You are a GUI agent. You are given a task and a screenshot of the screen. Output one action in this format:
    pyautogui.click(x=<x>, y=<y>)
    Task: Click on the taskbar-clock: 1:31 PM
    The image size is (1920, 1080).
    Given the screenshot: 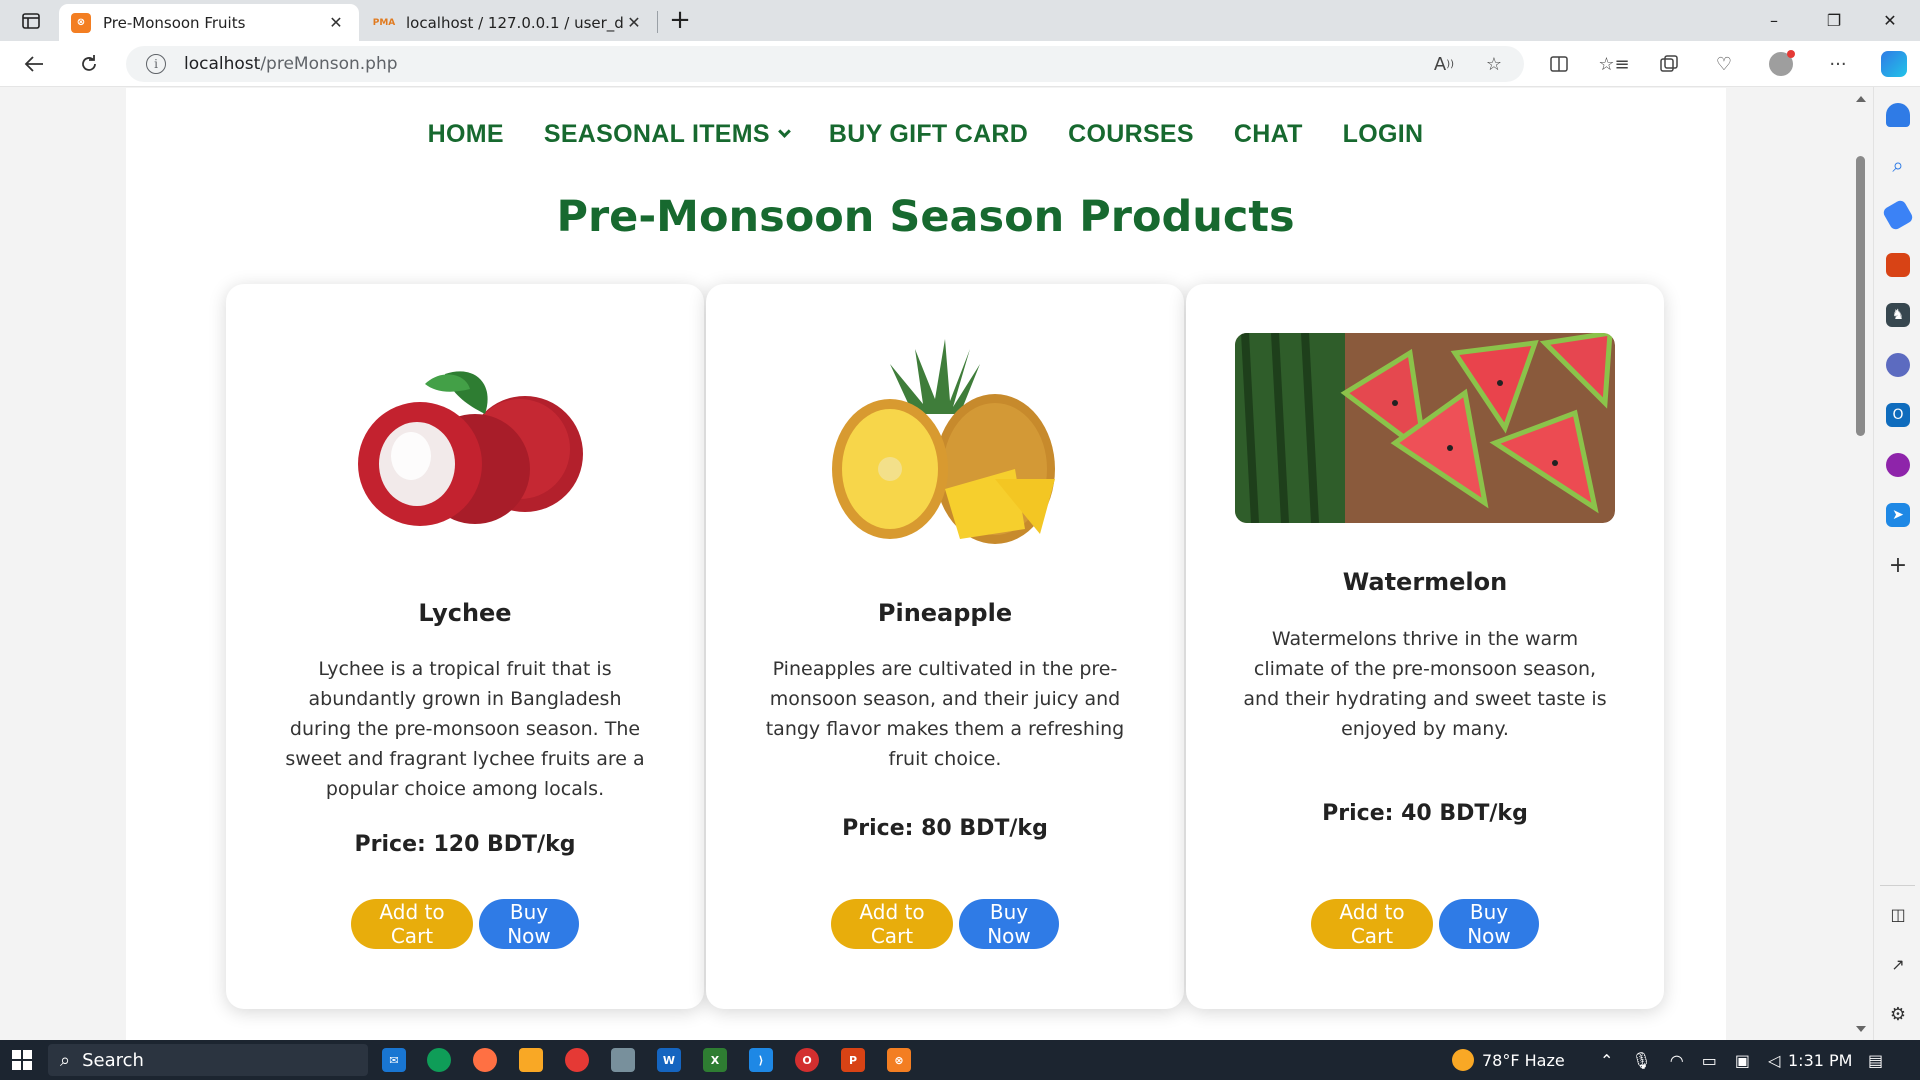 What is the action you would take?
    pyautogui.click(x=1820, y=1060)
    